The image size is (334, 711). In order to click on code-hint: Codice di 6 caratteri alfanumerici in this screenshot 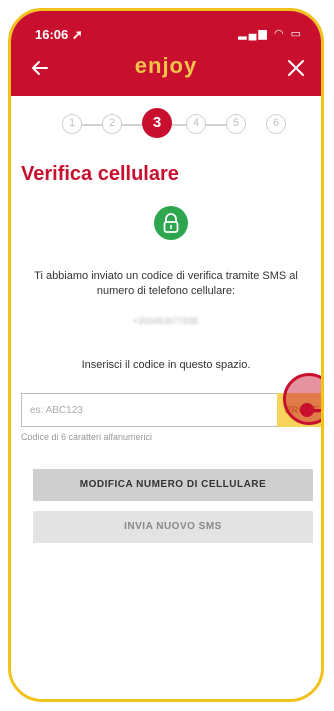, I will do `click(87, 437)`.